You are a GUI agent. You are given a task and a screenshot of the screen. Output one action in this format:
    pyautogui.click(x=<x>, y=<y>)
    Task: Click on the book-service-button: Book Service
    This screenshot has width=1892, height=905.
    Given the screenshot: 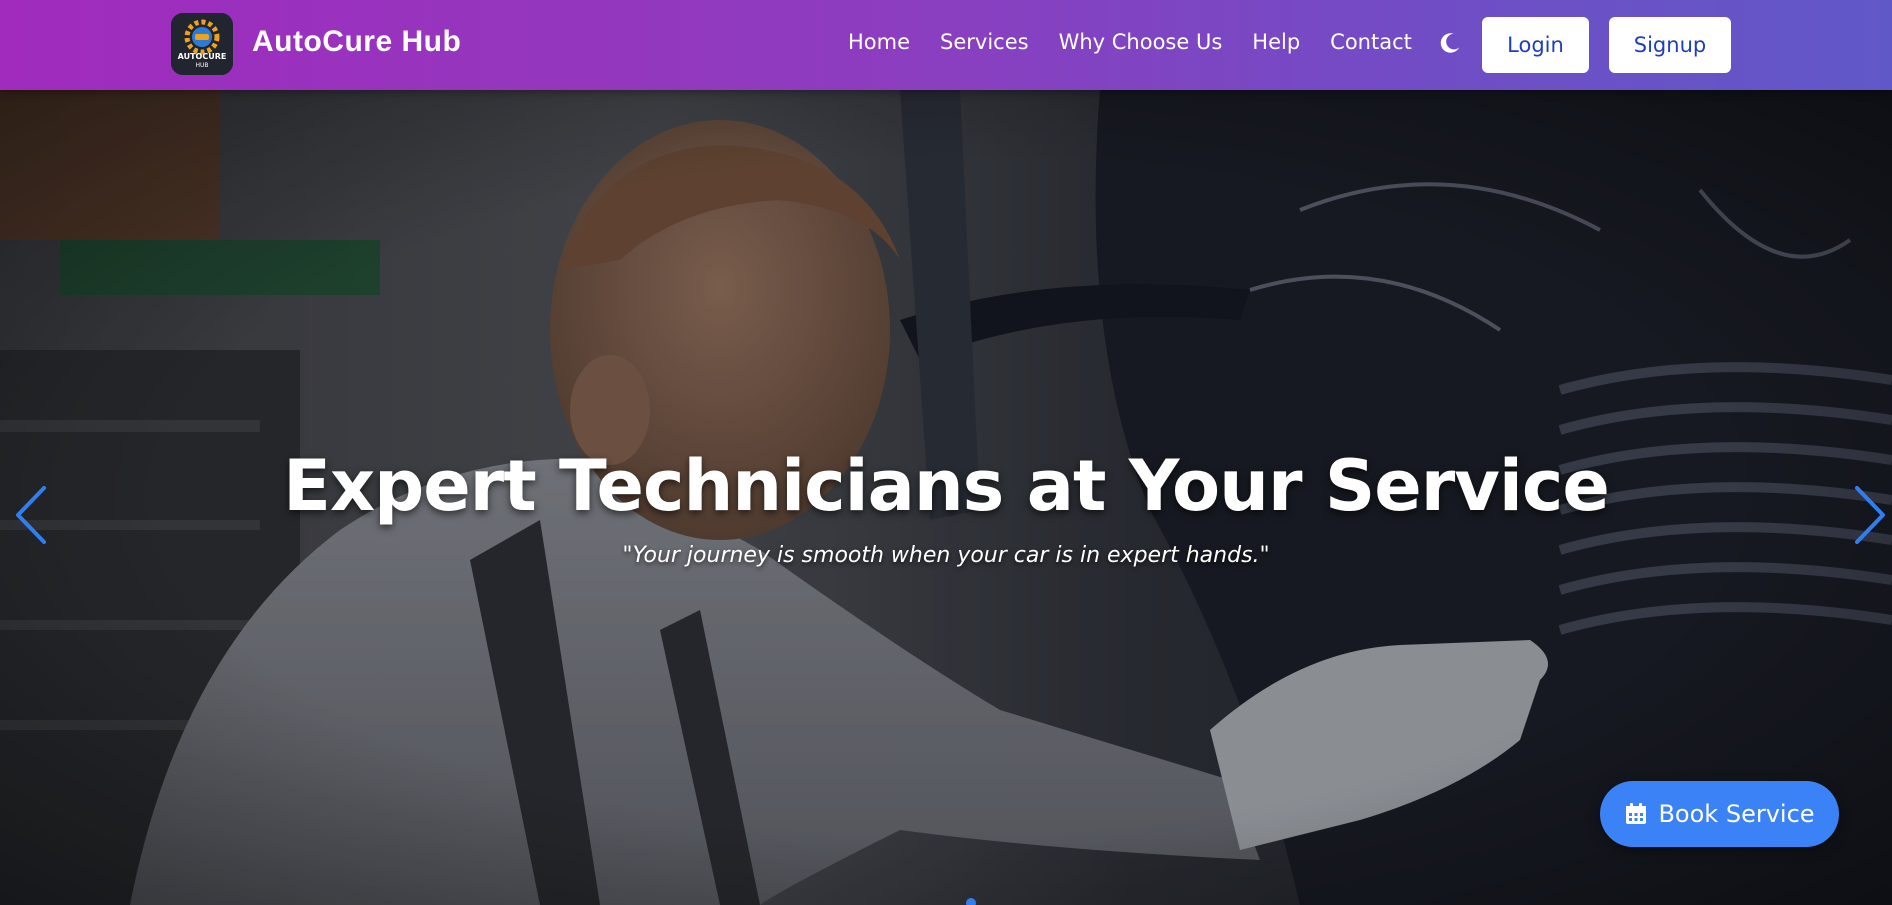 What is the action you would take?
    pyautogui.click(x=1719, y=814)
    